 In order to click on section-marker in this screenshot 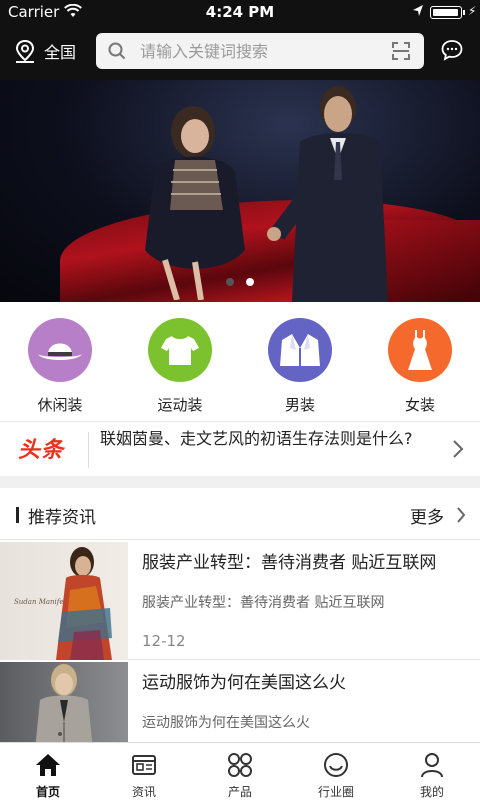, I will do `click(17, 515)`.